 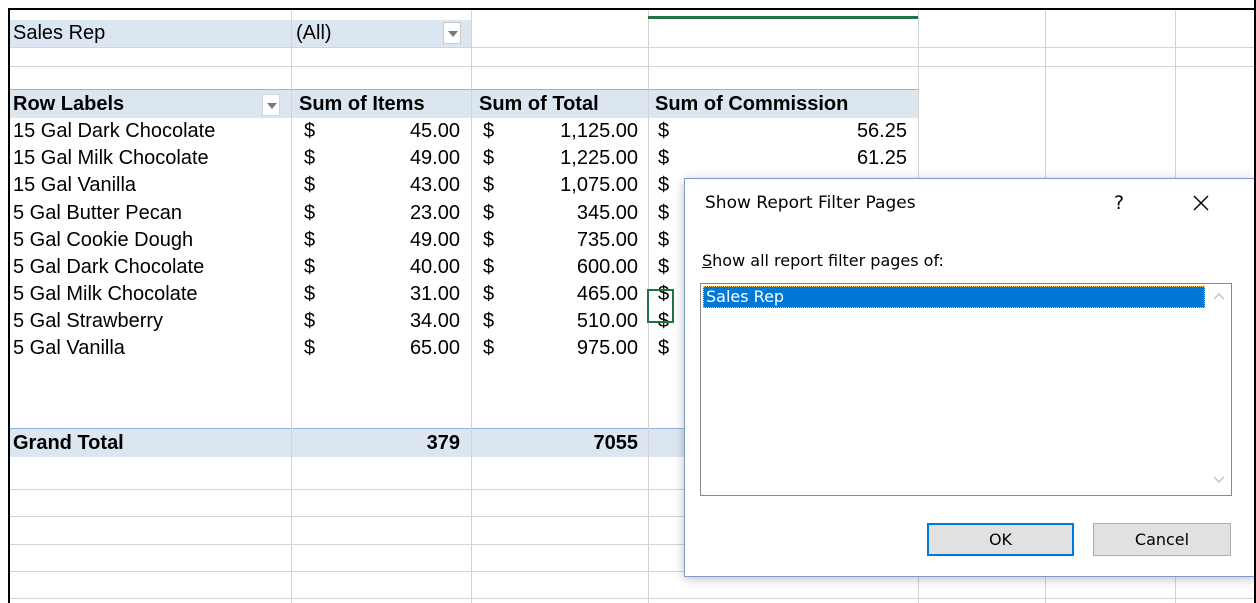 I want to click on prompt-text: how all report filter pages of:, so click(x=828, y=260).